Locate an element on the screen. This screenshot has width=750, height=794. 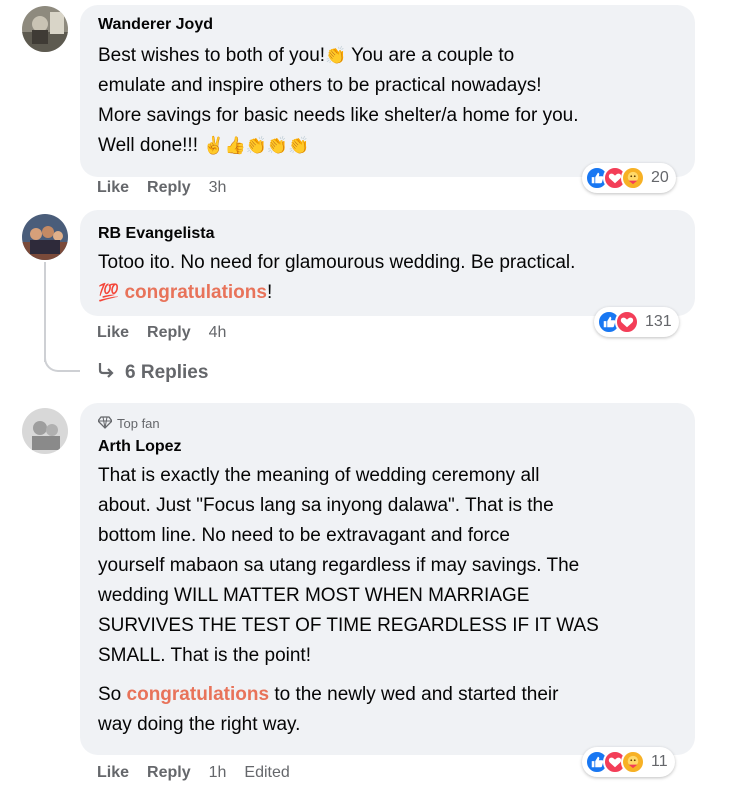
comment-timestamp: 4h is located at coordinates (218, 333).